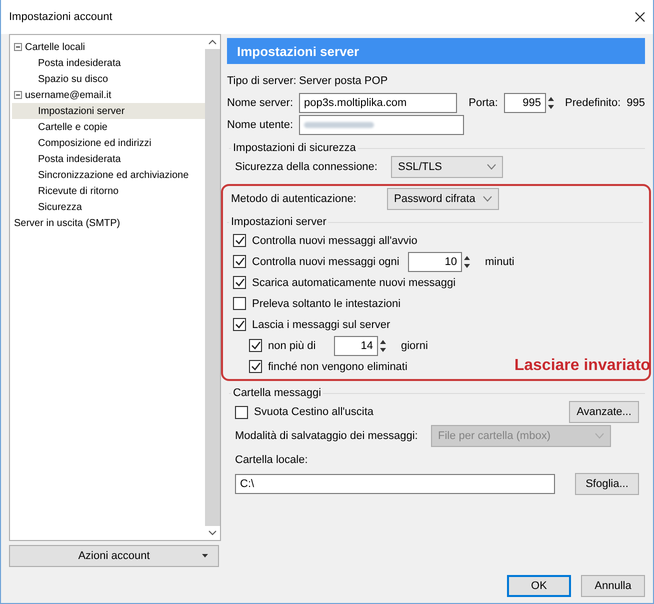 This screenshot has height=604, width=654. I want to click on field-label: Sicurezza della connessione:, so click(306, 167).